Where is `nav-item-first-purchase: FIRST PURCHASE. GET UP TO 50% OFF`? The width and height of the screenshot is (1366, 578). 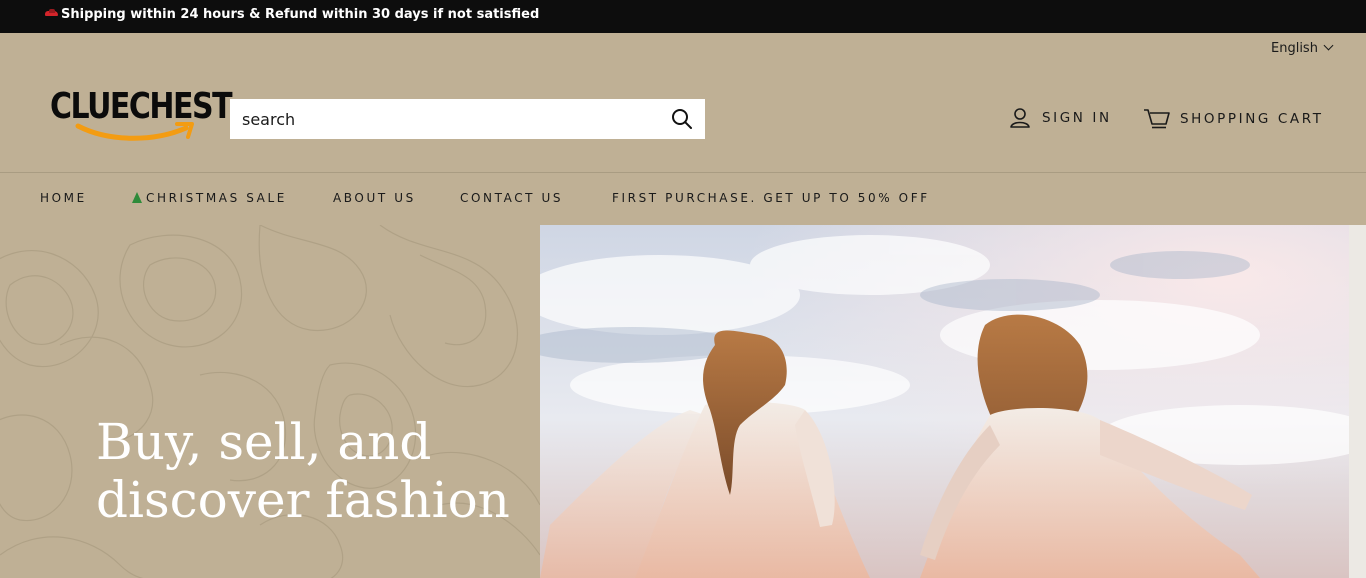 nav-item-first-purchase: FIRST PURCHASE. GET UP TO 50% OFF is located at coordinates (771, 198).